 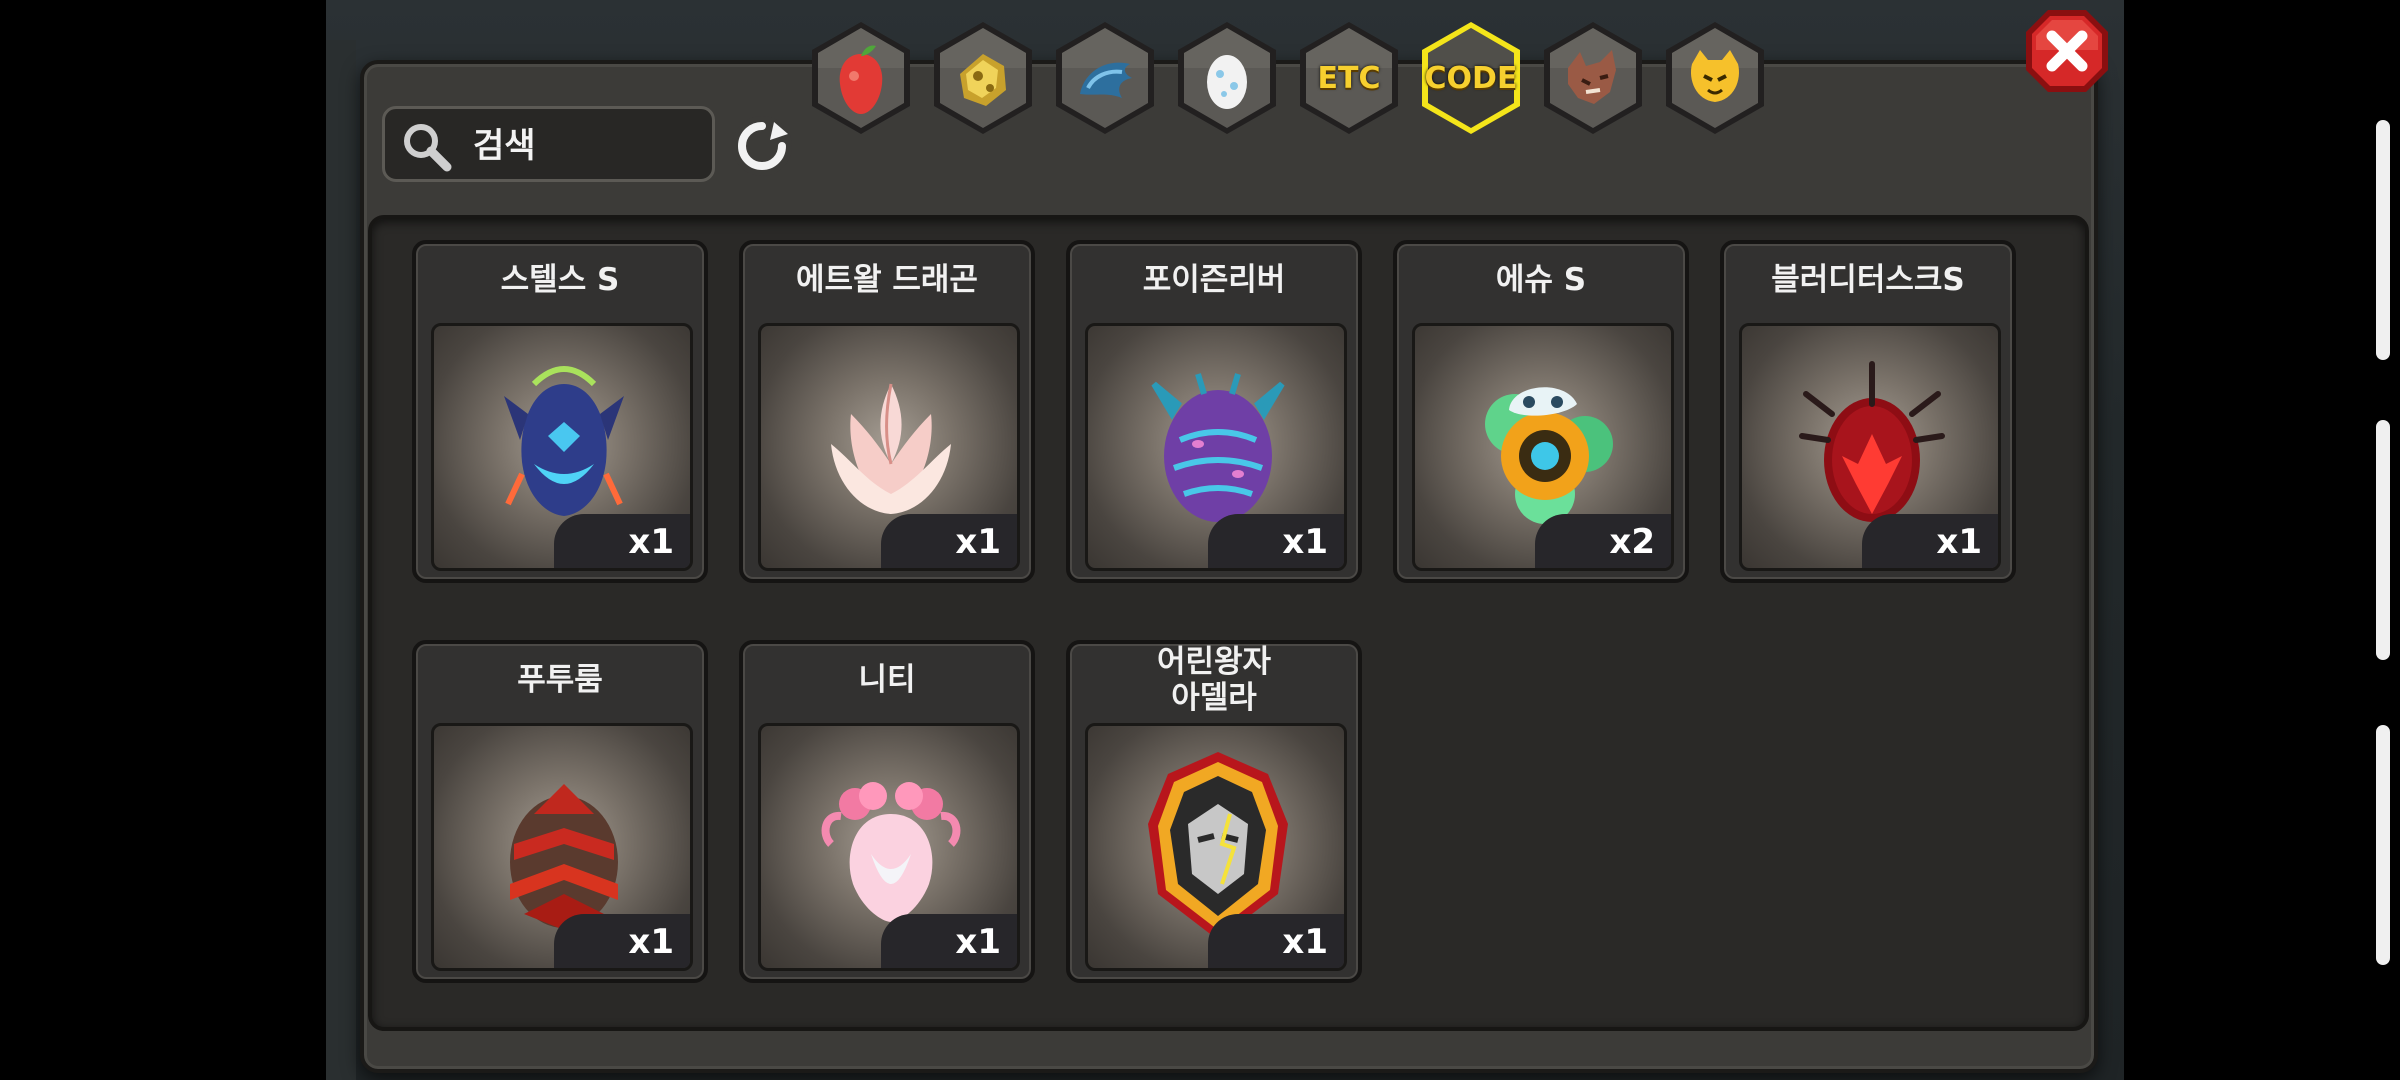 I want to click on item-card: 블러디터스크S x1, so click(x=1868, y=411).